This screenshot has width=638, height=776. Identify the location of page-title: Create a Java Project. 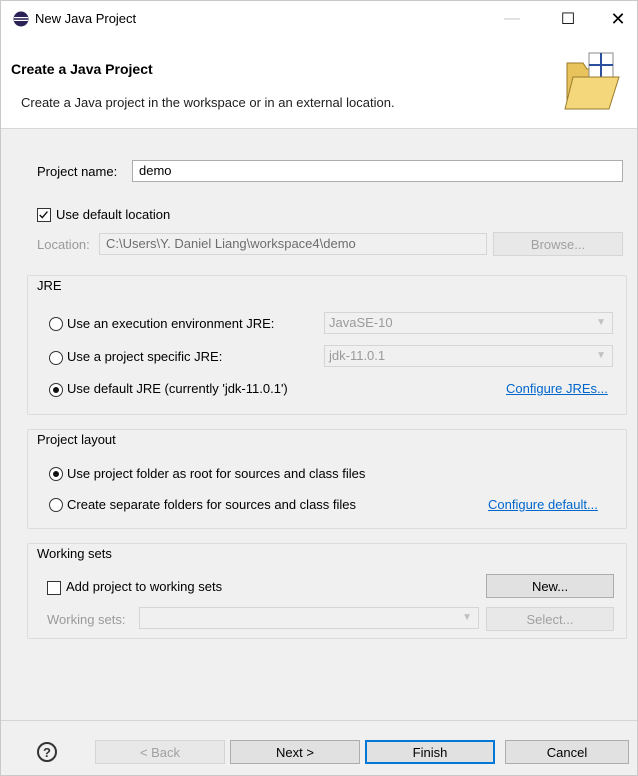
(82, 69).